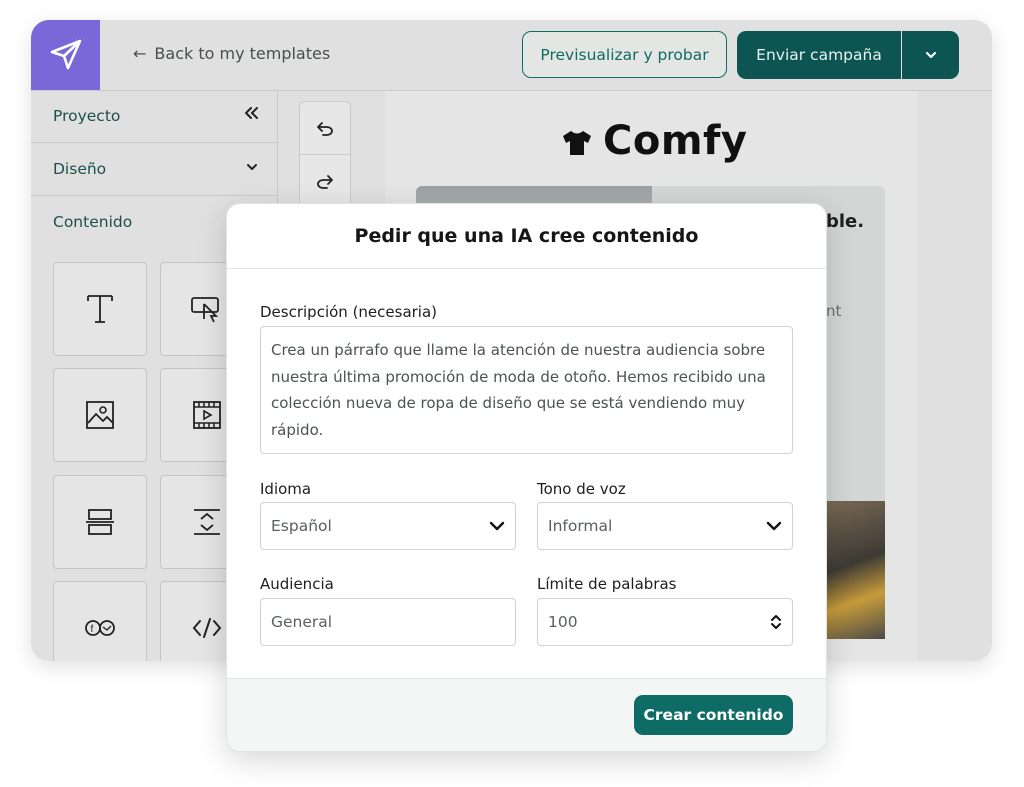 The image size is (1024, 787). I want to click on text-block-tile, so click(100, 309).